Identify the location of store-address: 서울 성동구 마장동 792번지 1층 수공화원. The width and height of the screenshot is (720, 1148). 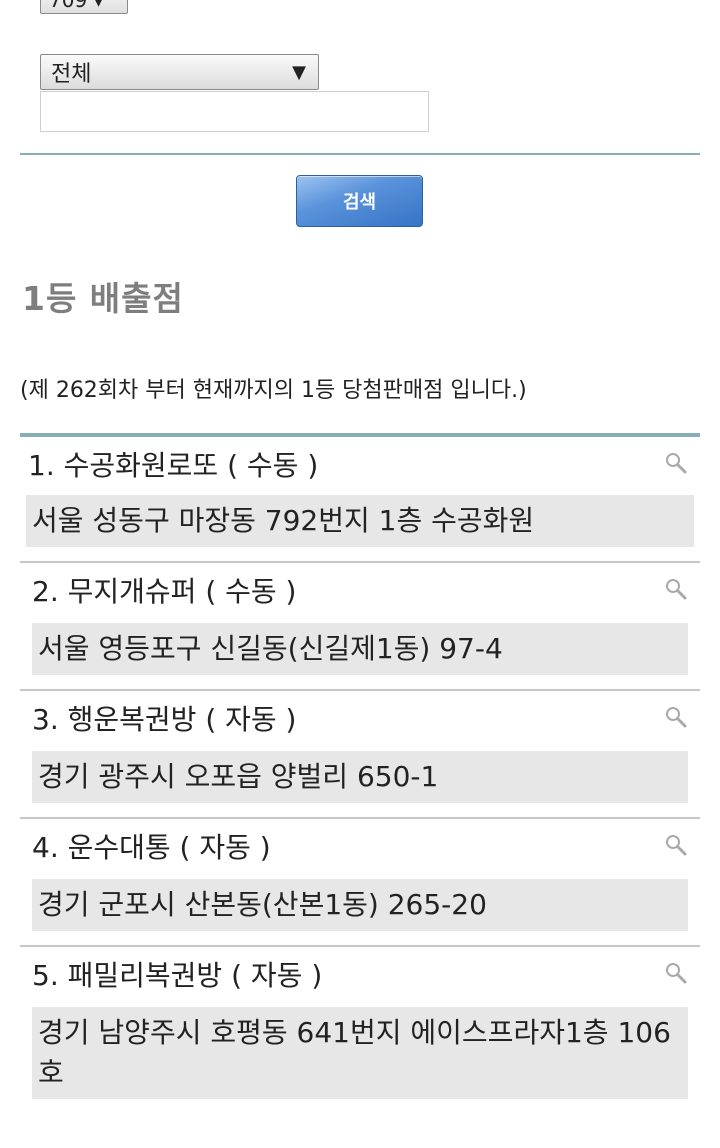
(360, 521).